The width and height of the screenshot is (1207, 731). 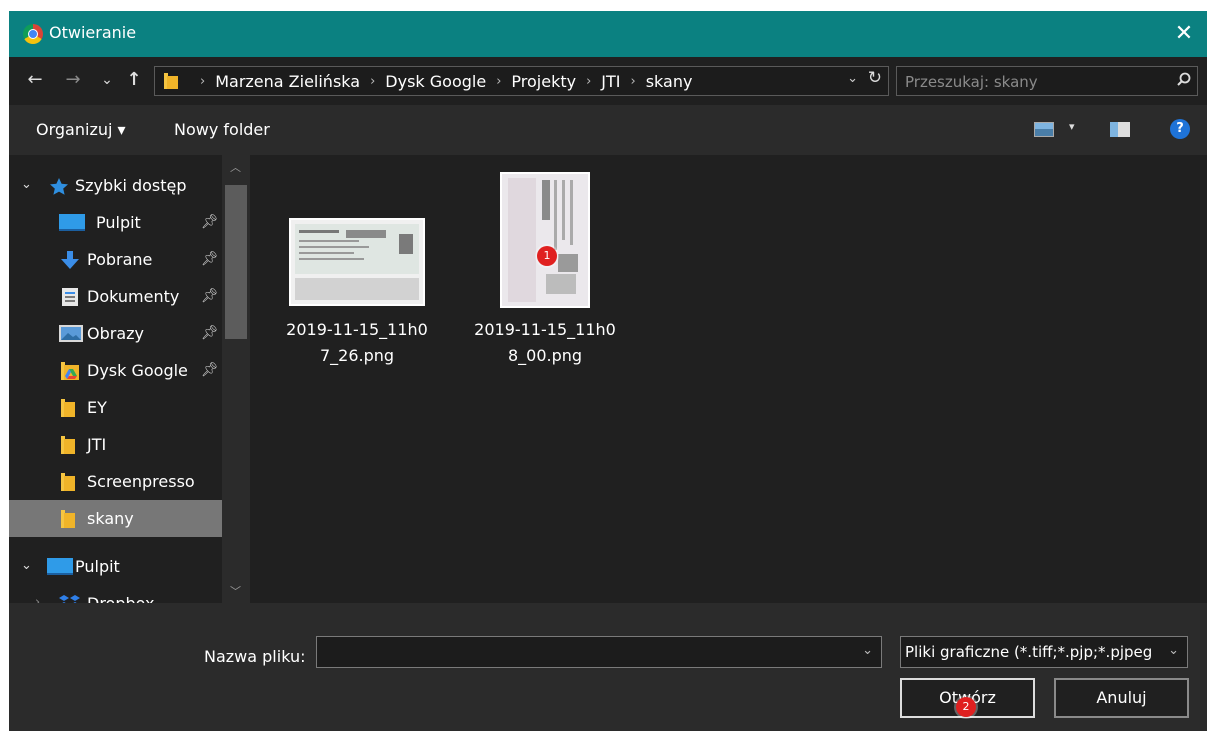 What do you see at coordinates (131, 185) in the screenshot?
I see `sidebar-item-label: Szybki dostęp` at bounding box center [131, 185].